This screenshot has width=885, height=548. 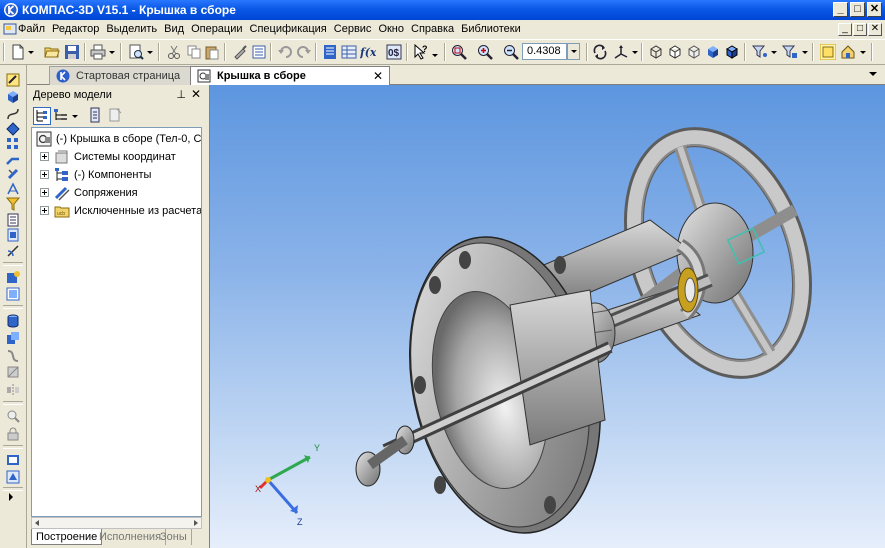 I want to click on shaded-edges-icon, so click(x=732, y=52).